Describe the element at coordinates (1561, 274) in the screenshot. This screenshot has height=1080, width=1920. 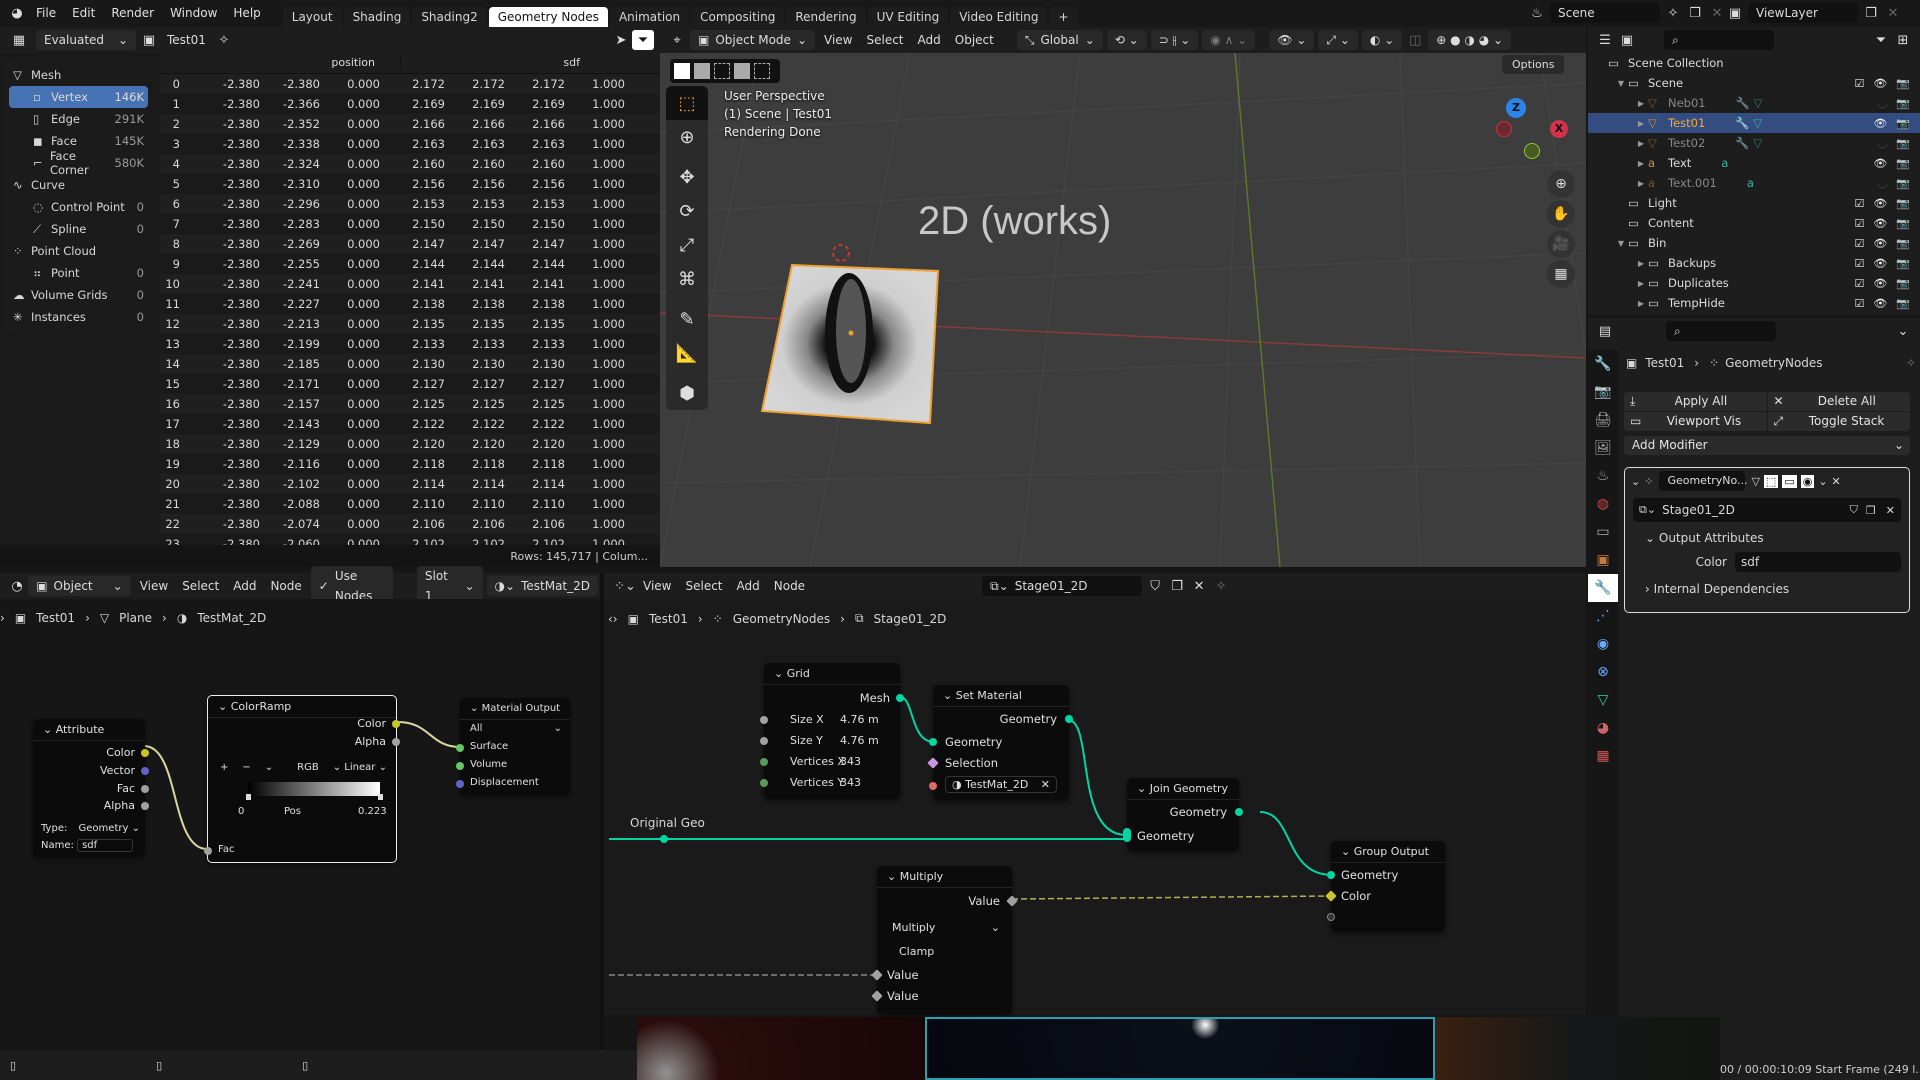
I see `perspective-grid-icon: ▦` at that location.